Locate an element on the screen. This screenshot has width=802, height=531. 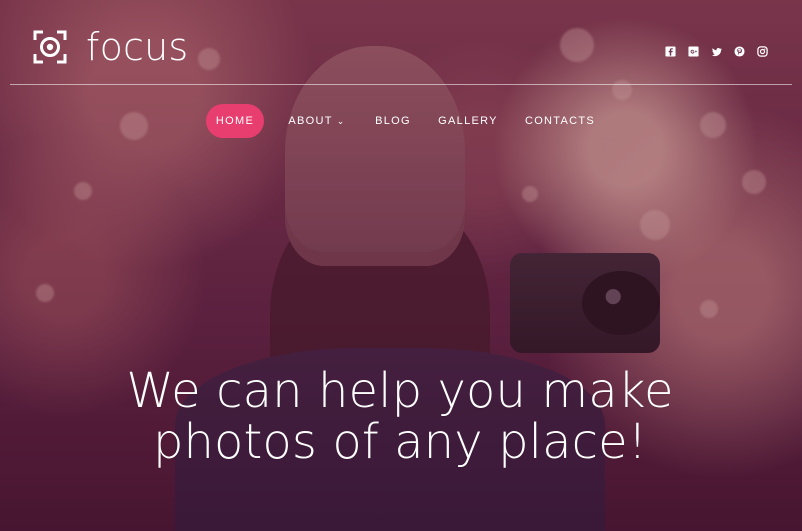
nav-contacts-label: CONTACTS is located at coordinates (560, 121).